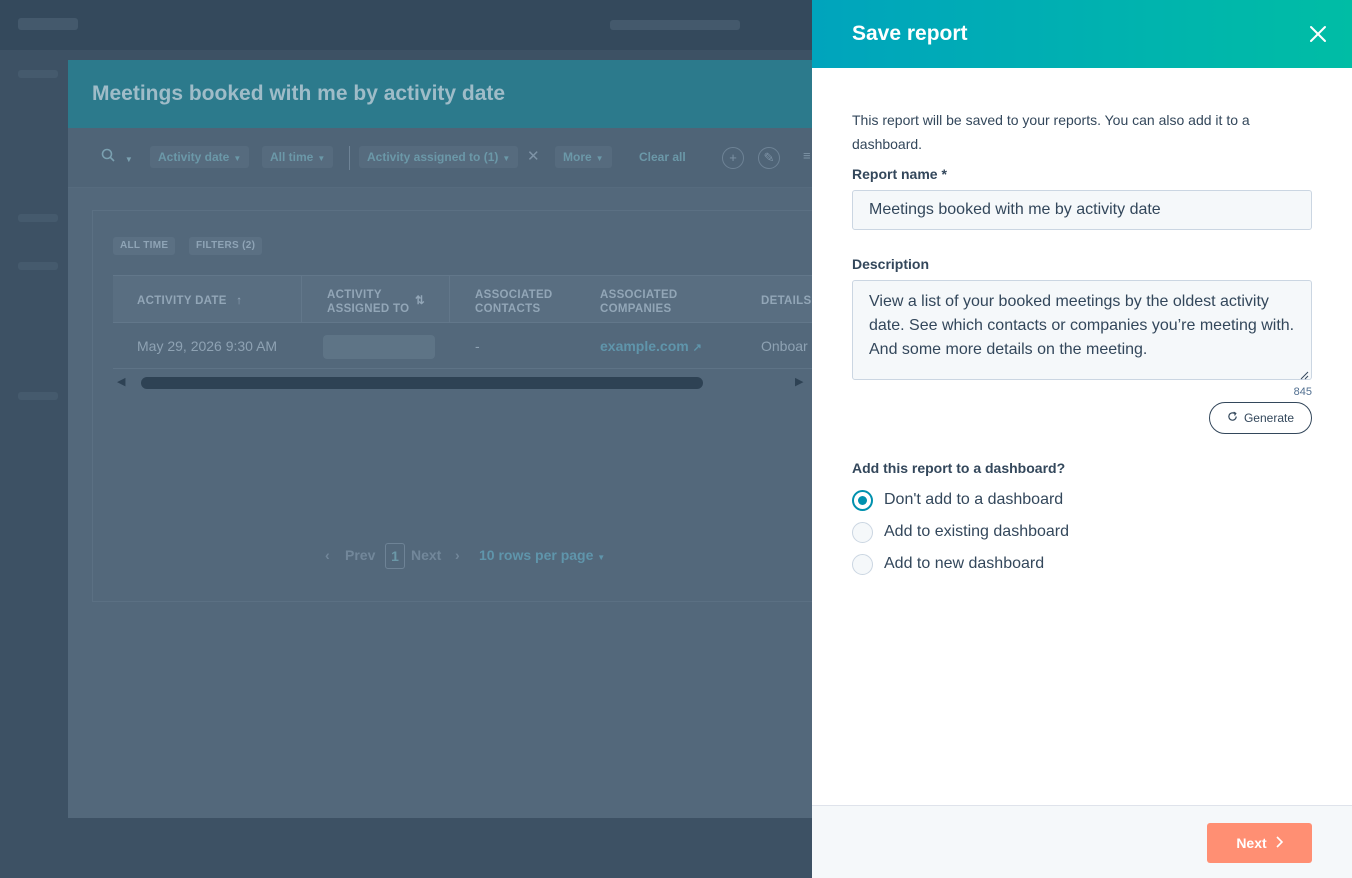  Describe the element at coordinates (194, 157) in the screenshot. I see `filter-activity-date-label: Activity date` at that location.